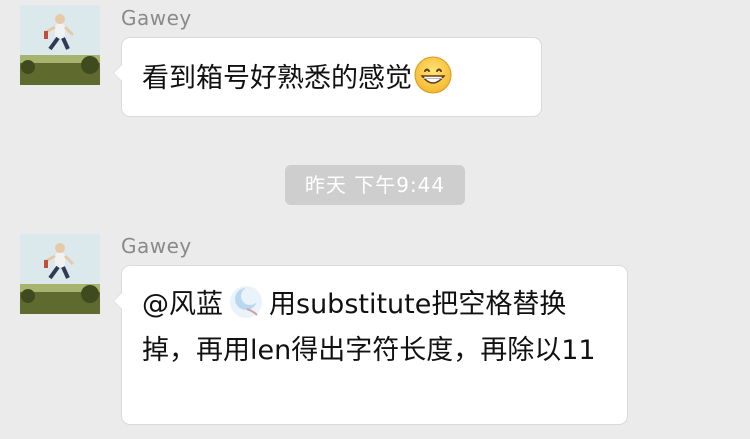 This screenshot has width=750, height=439. What do you see at coordinates (246, 302) in the screenshot?
I see `blue-moon-avatar-icon` at bounding box center [246, 302].